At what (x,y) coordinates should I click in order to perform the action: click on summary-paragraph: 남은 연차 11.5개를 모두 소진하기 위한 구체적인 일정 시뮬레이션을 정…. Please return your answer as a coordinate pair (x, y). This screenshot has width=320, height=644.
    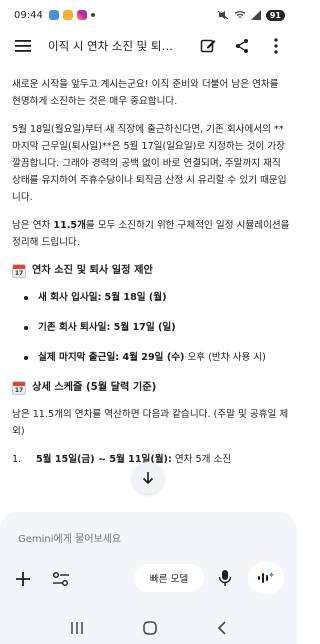
    Looking at the image, I should click on (151, 234).